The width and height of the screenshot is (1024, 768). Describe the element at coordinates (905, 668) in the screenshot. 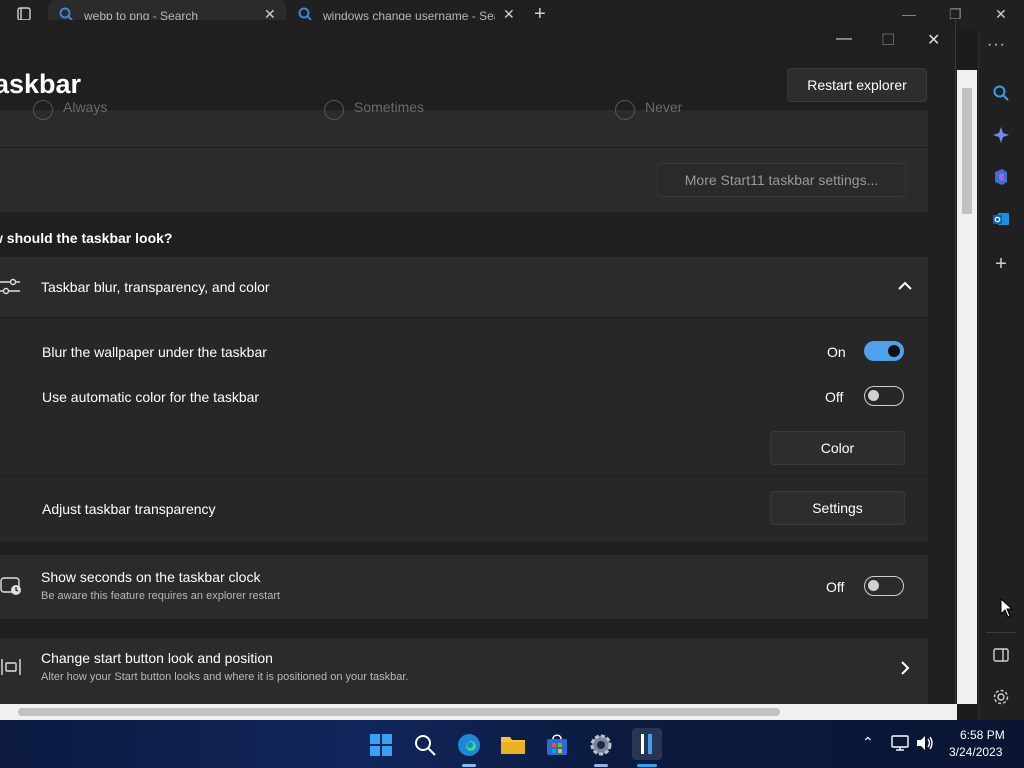

I see `chevron-right-icon` at that location.